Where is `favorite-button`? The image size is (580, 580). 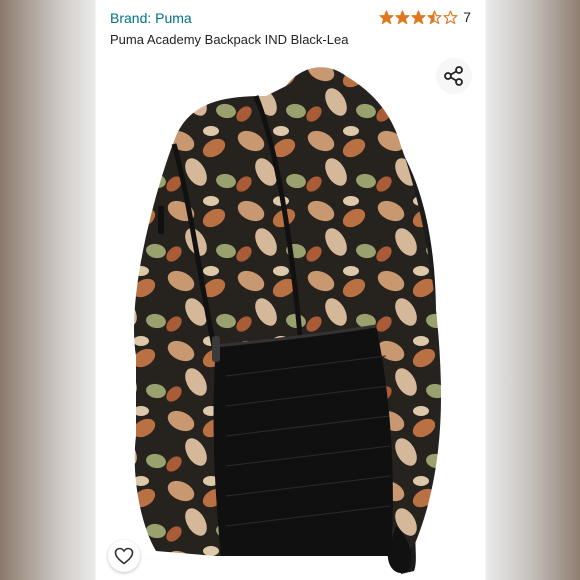 favorite-button is located at coordinates (124, 556).